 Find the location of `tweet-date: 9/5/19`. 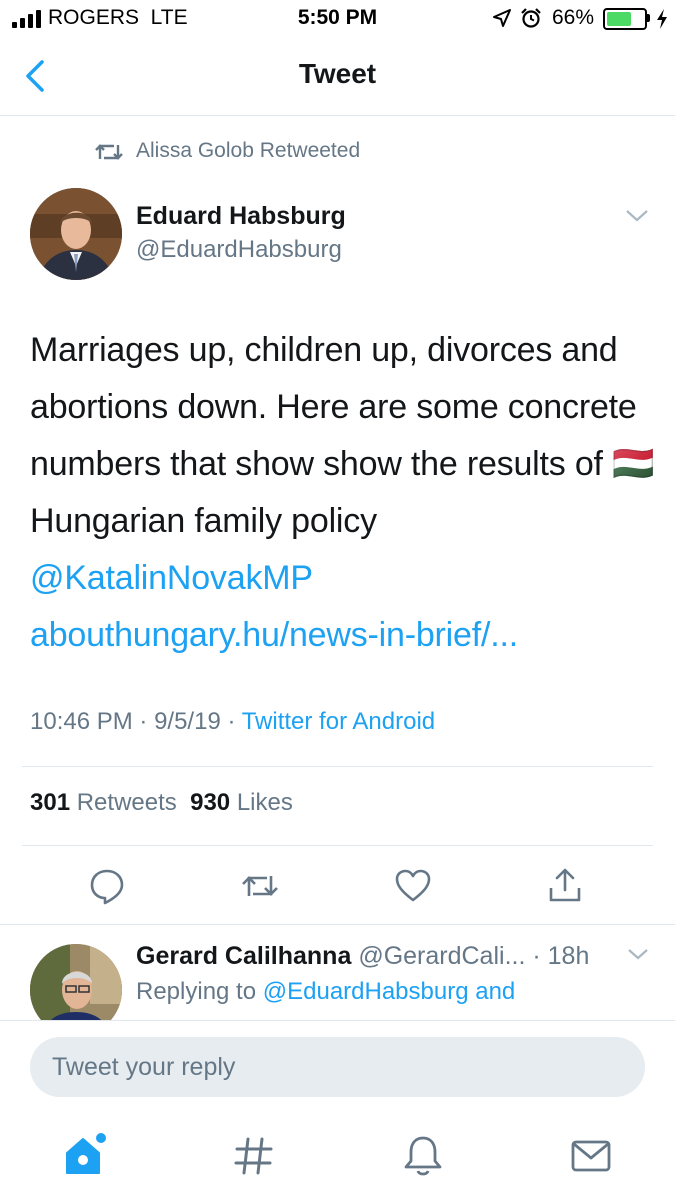

tweet-date: 9/5/19 is located at coordinates (187, 721).